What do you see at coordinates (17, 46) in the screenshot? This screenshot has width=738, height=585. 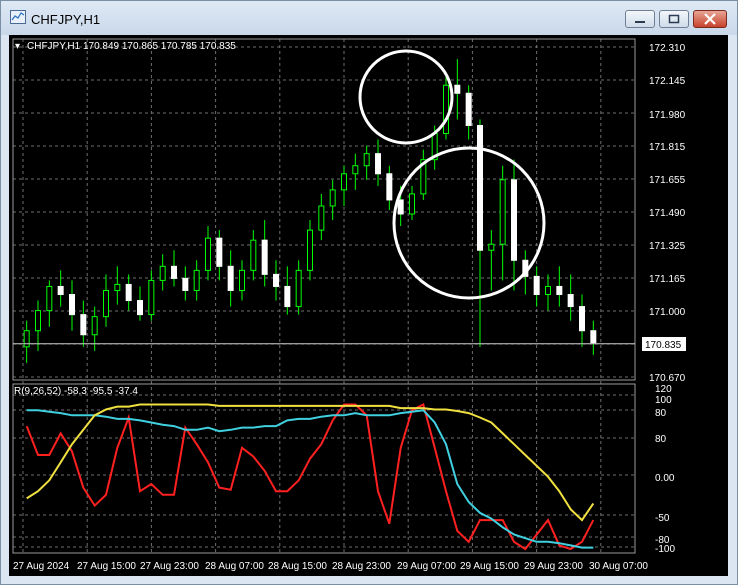 I see `dropdown-triangle-icon: ▾` at bounding box center [17, 46].